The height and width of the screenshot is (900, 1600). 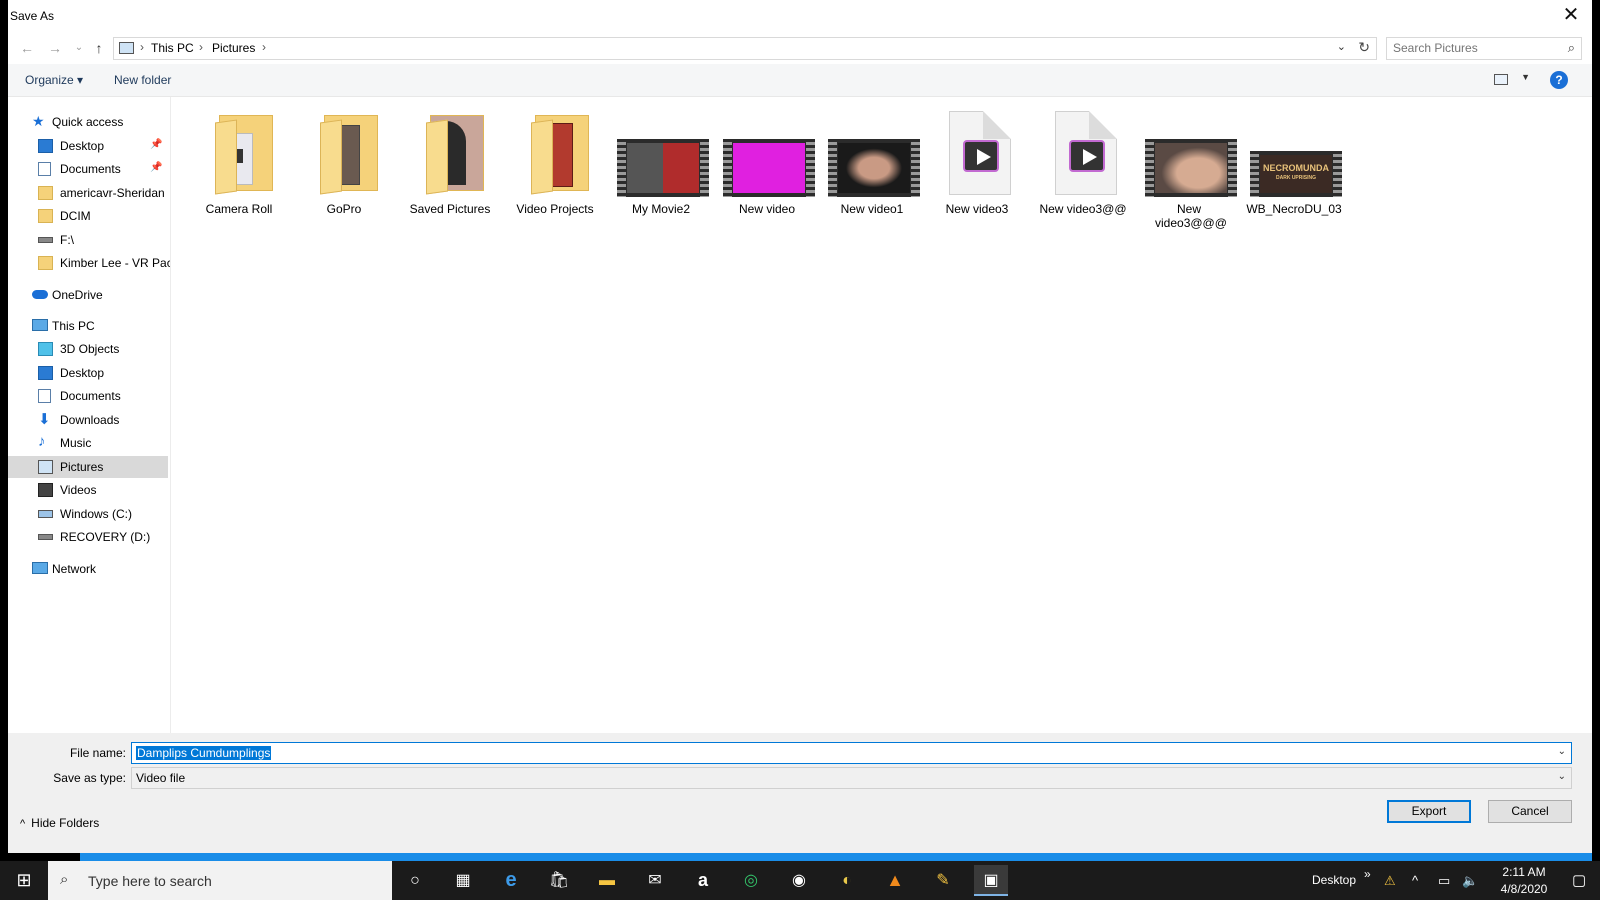 What do you see at coordinates (1429, 811) in the screenshot?
I see `export-button: Export` at bounding box center [1429, 811].